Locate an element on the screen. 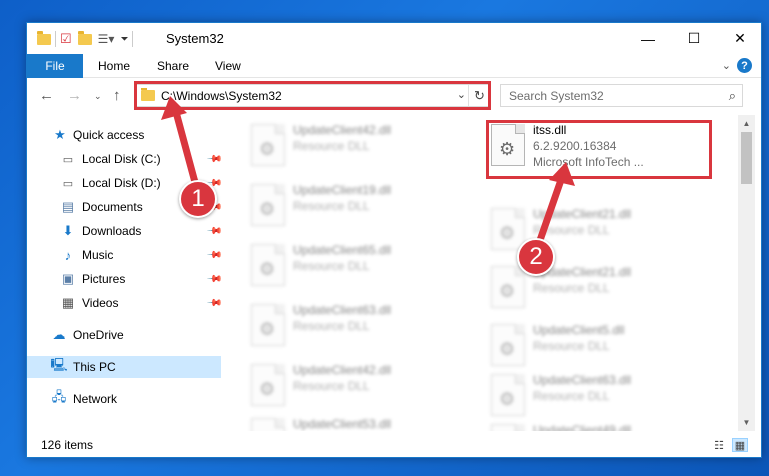 The height and width of the screenshot is (476, 769). tab-view: View is located at coordinates (228, 66).